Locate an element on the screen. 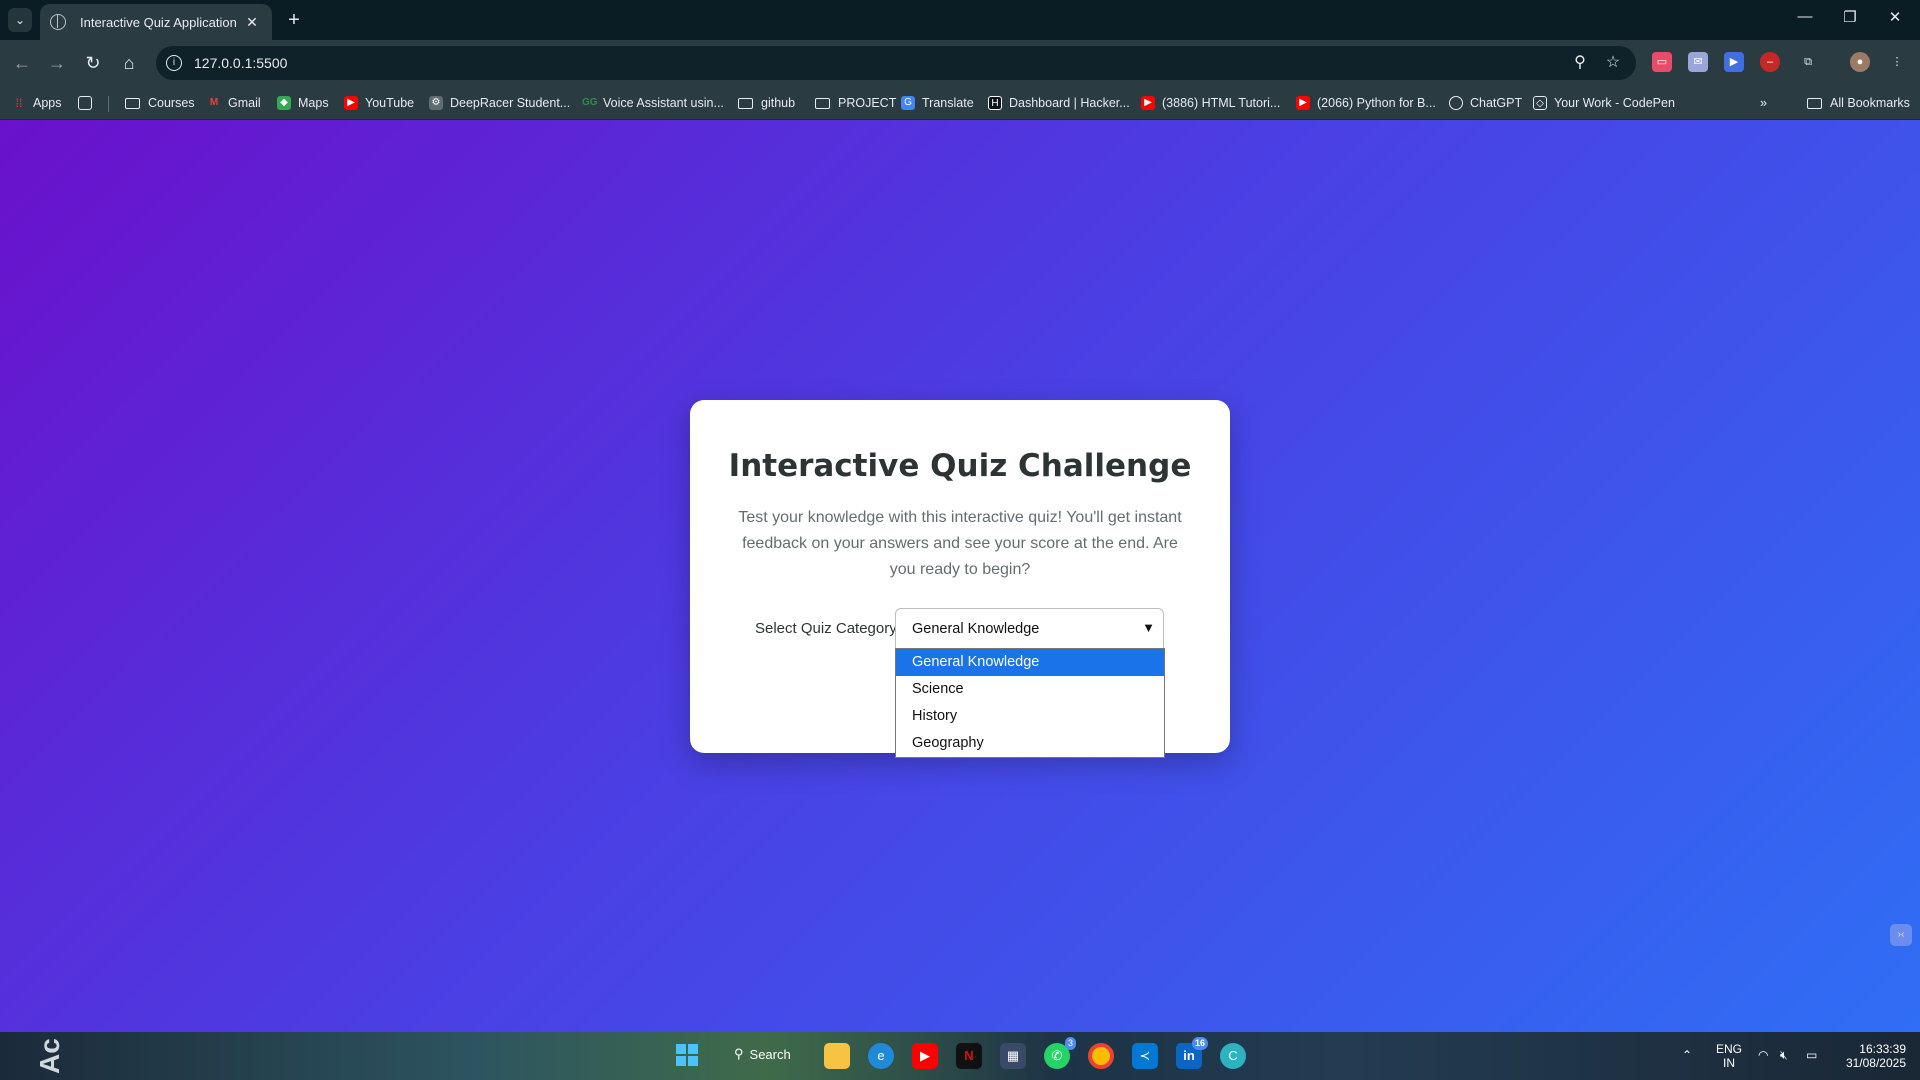  bookmark-apps: ⁞⁞ Apps is located at coordinates (37, 103).